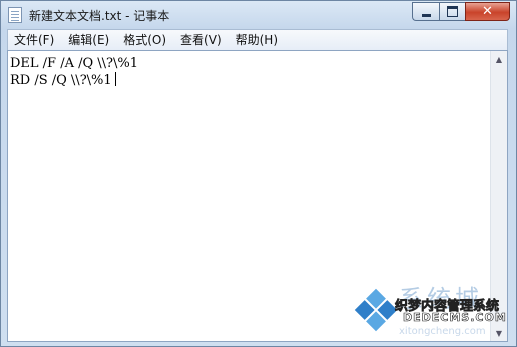 This screenshot has height=347, width=517. I want to click on menu-format: 格式(O), so click(144, 40).